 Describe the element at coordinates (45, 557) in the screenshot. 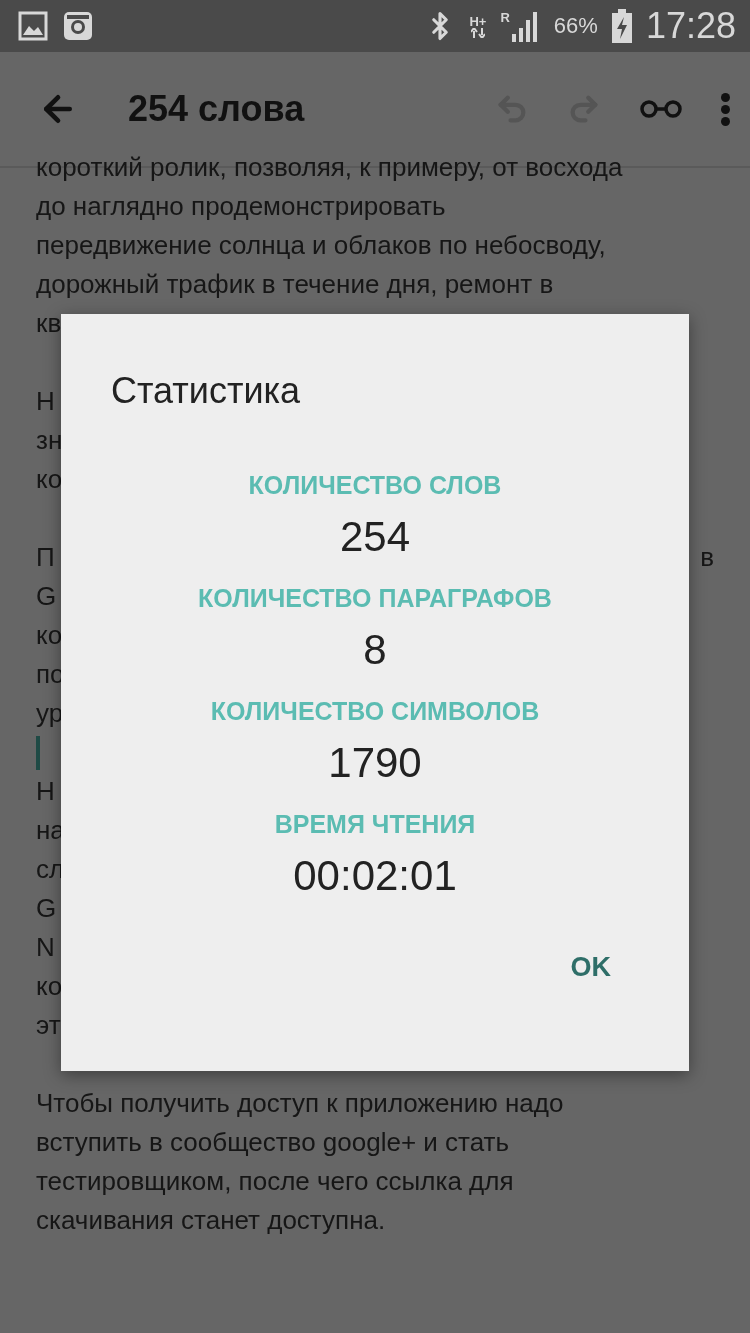

I see `text-line: П` at that location.